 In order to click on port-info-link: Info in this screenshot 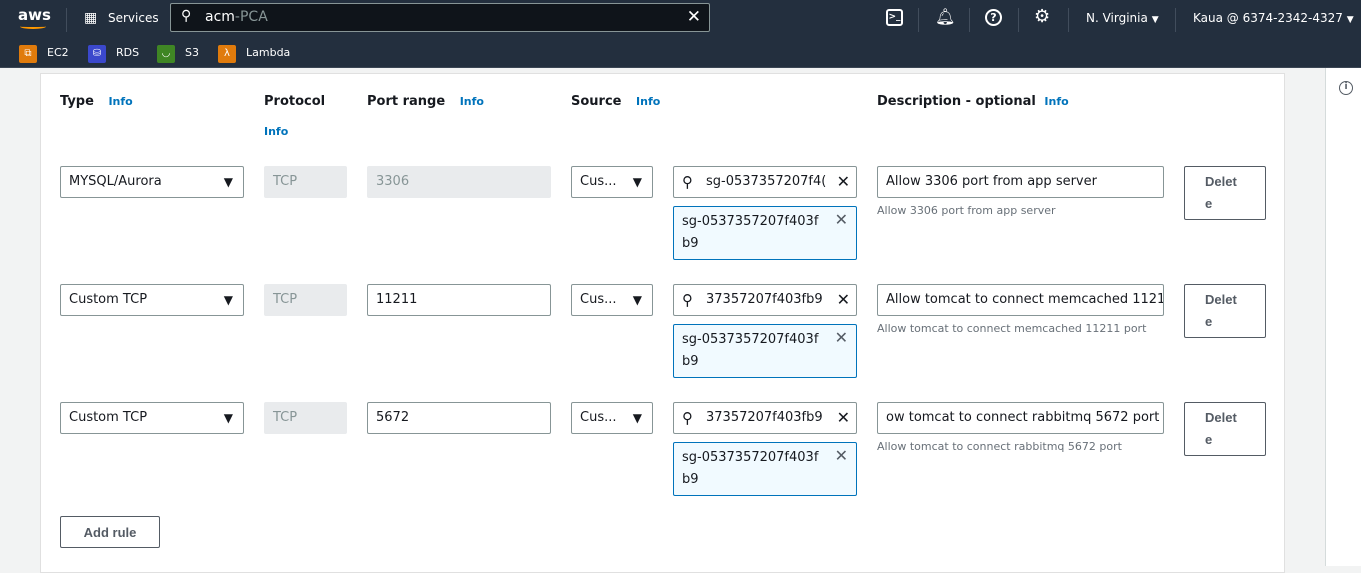, I will do `click(472, 101)`.